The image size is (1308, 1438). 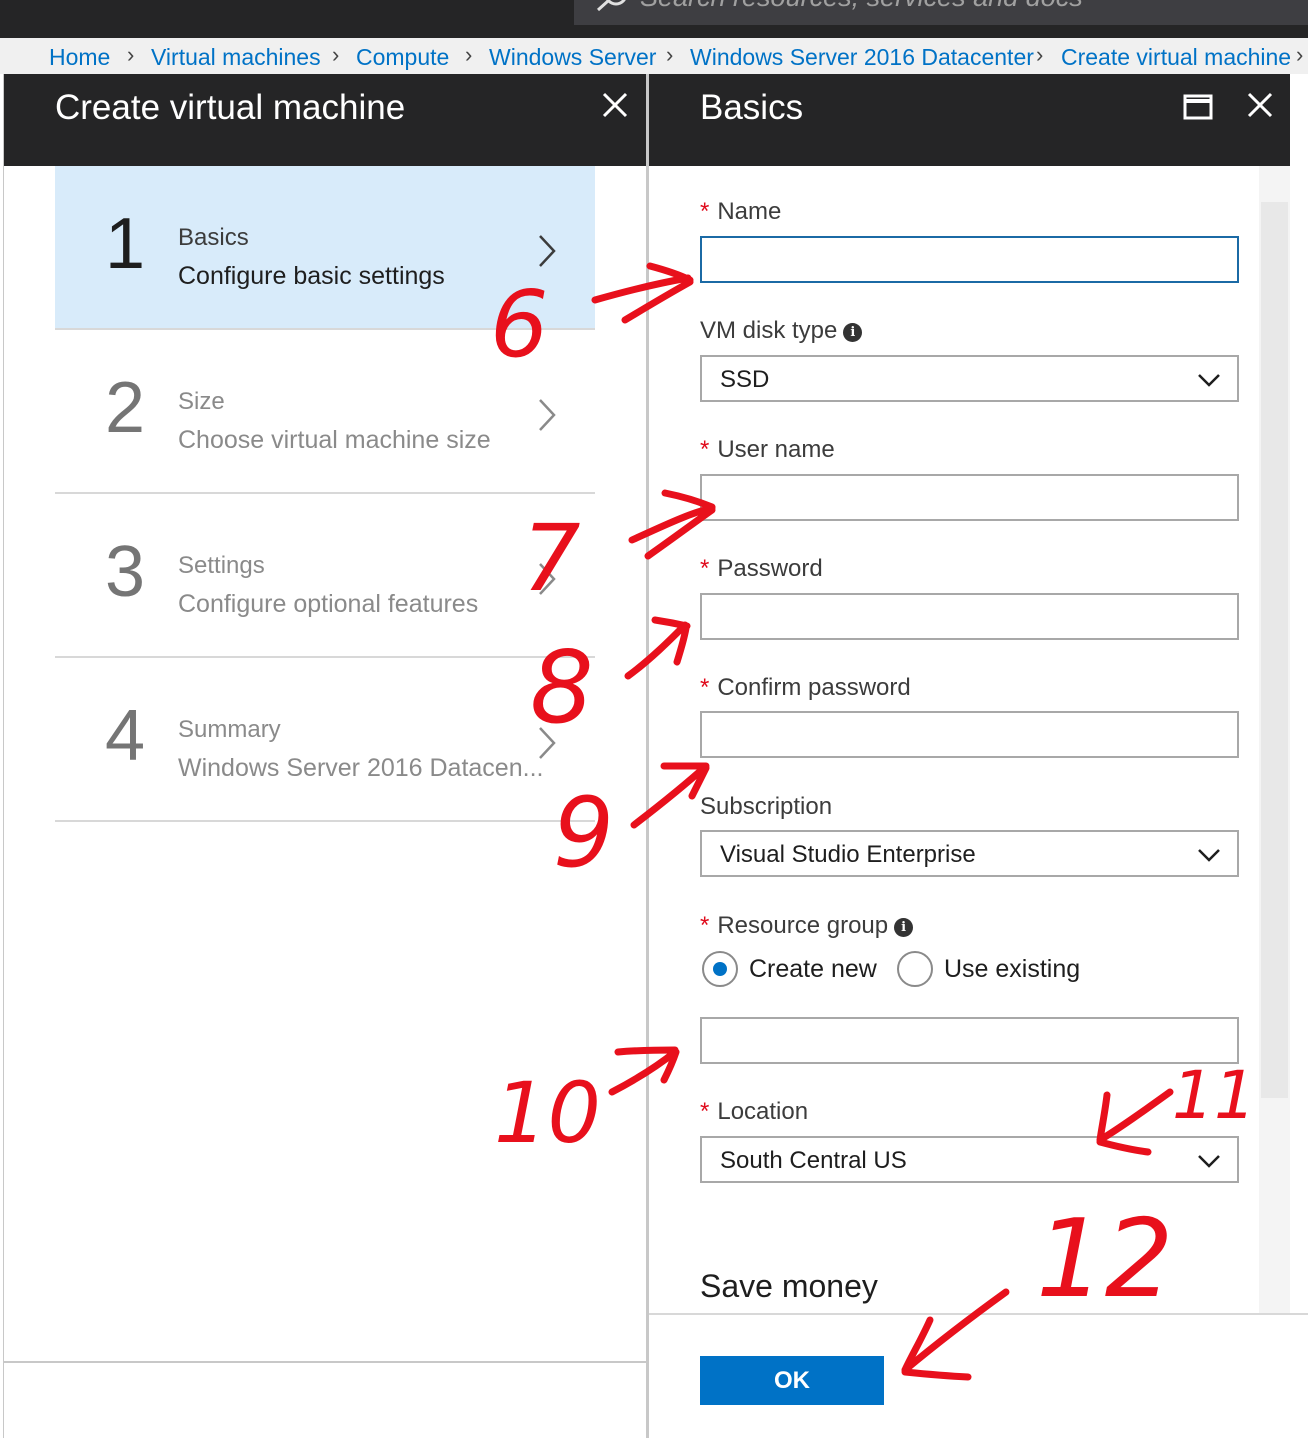 What do you see at coordinates (125, 736) in the screenshot?
I see `step-number: 4` at bounding box center [125, 736].